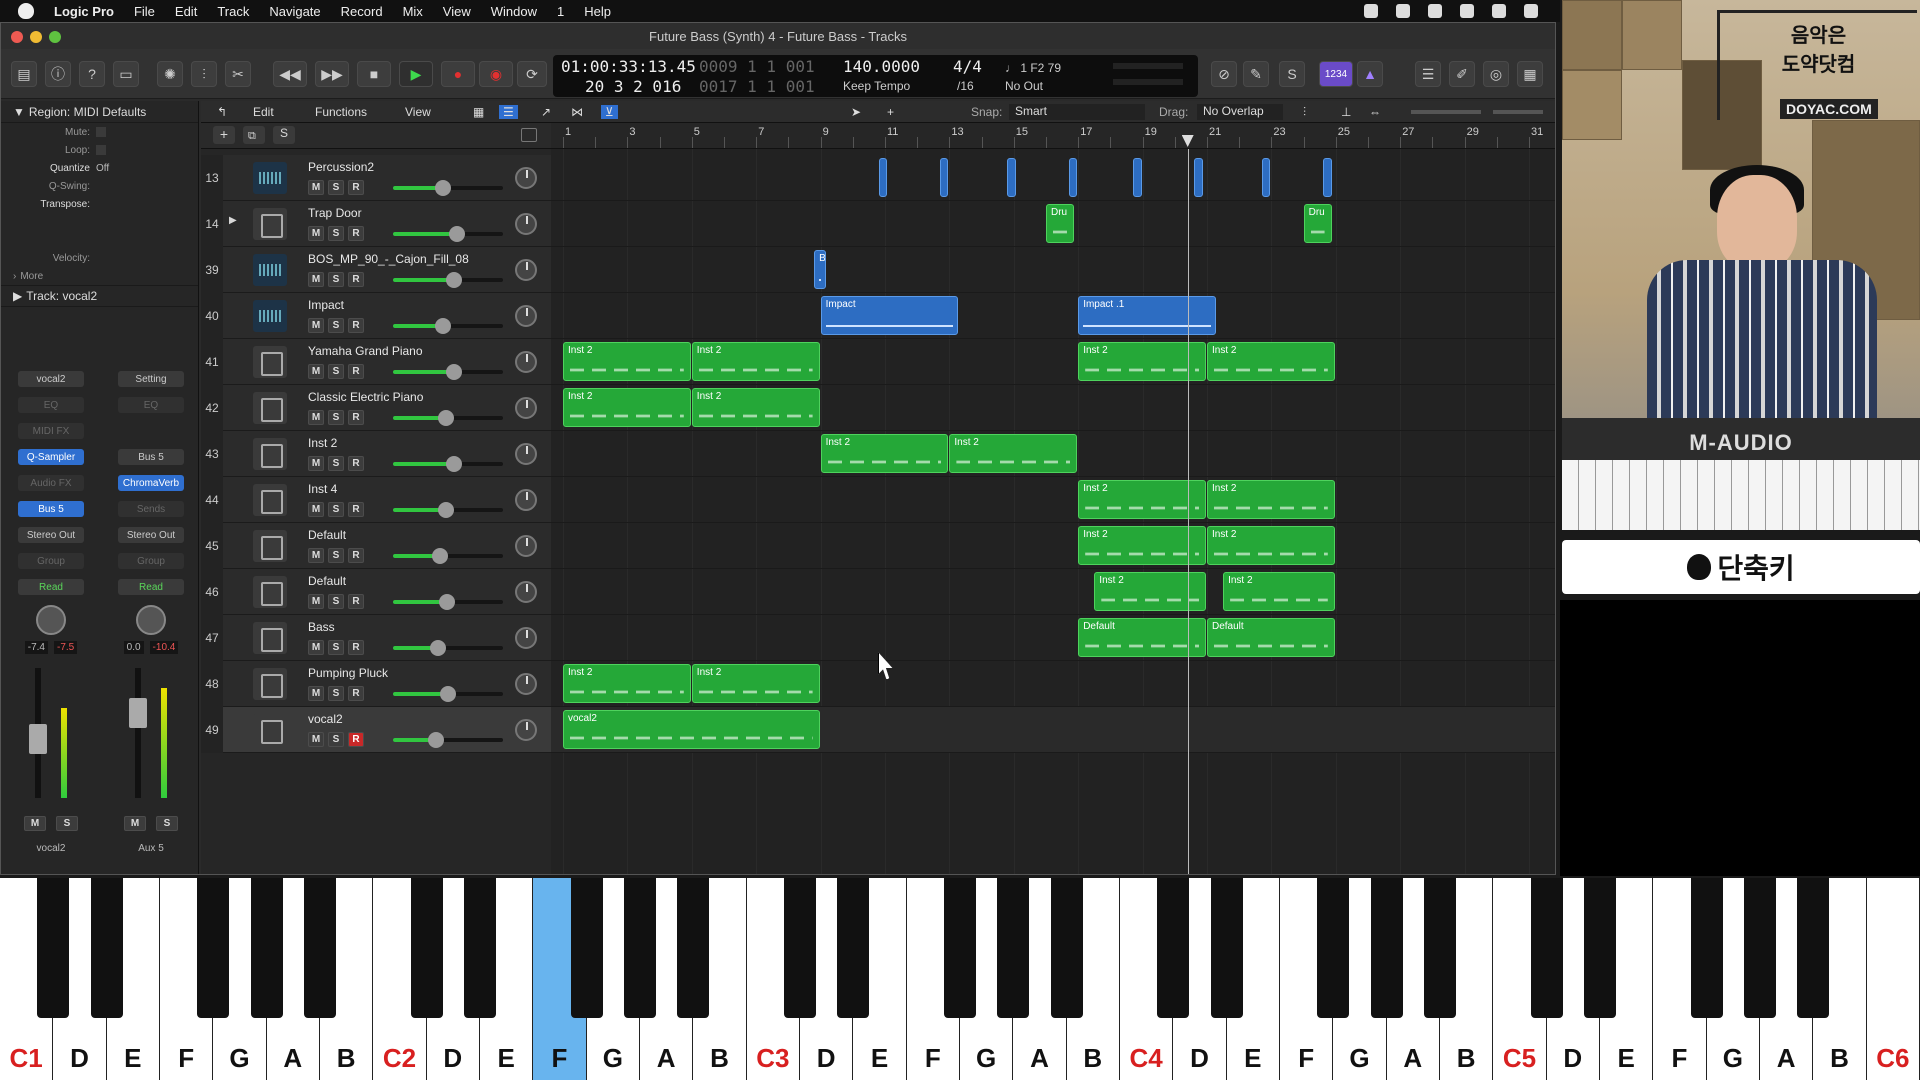 The height and width of the screenshot is (1080, 1920). What do you see at coordinates (1053, 136) in the screenshot?
I see `bar-ruler: 1 3 5 7 9 11 13 15 17 19 21 23 25 27 29 31` at bounding box center [1053, 136].